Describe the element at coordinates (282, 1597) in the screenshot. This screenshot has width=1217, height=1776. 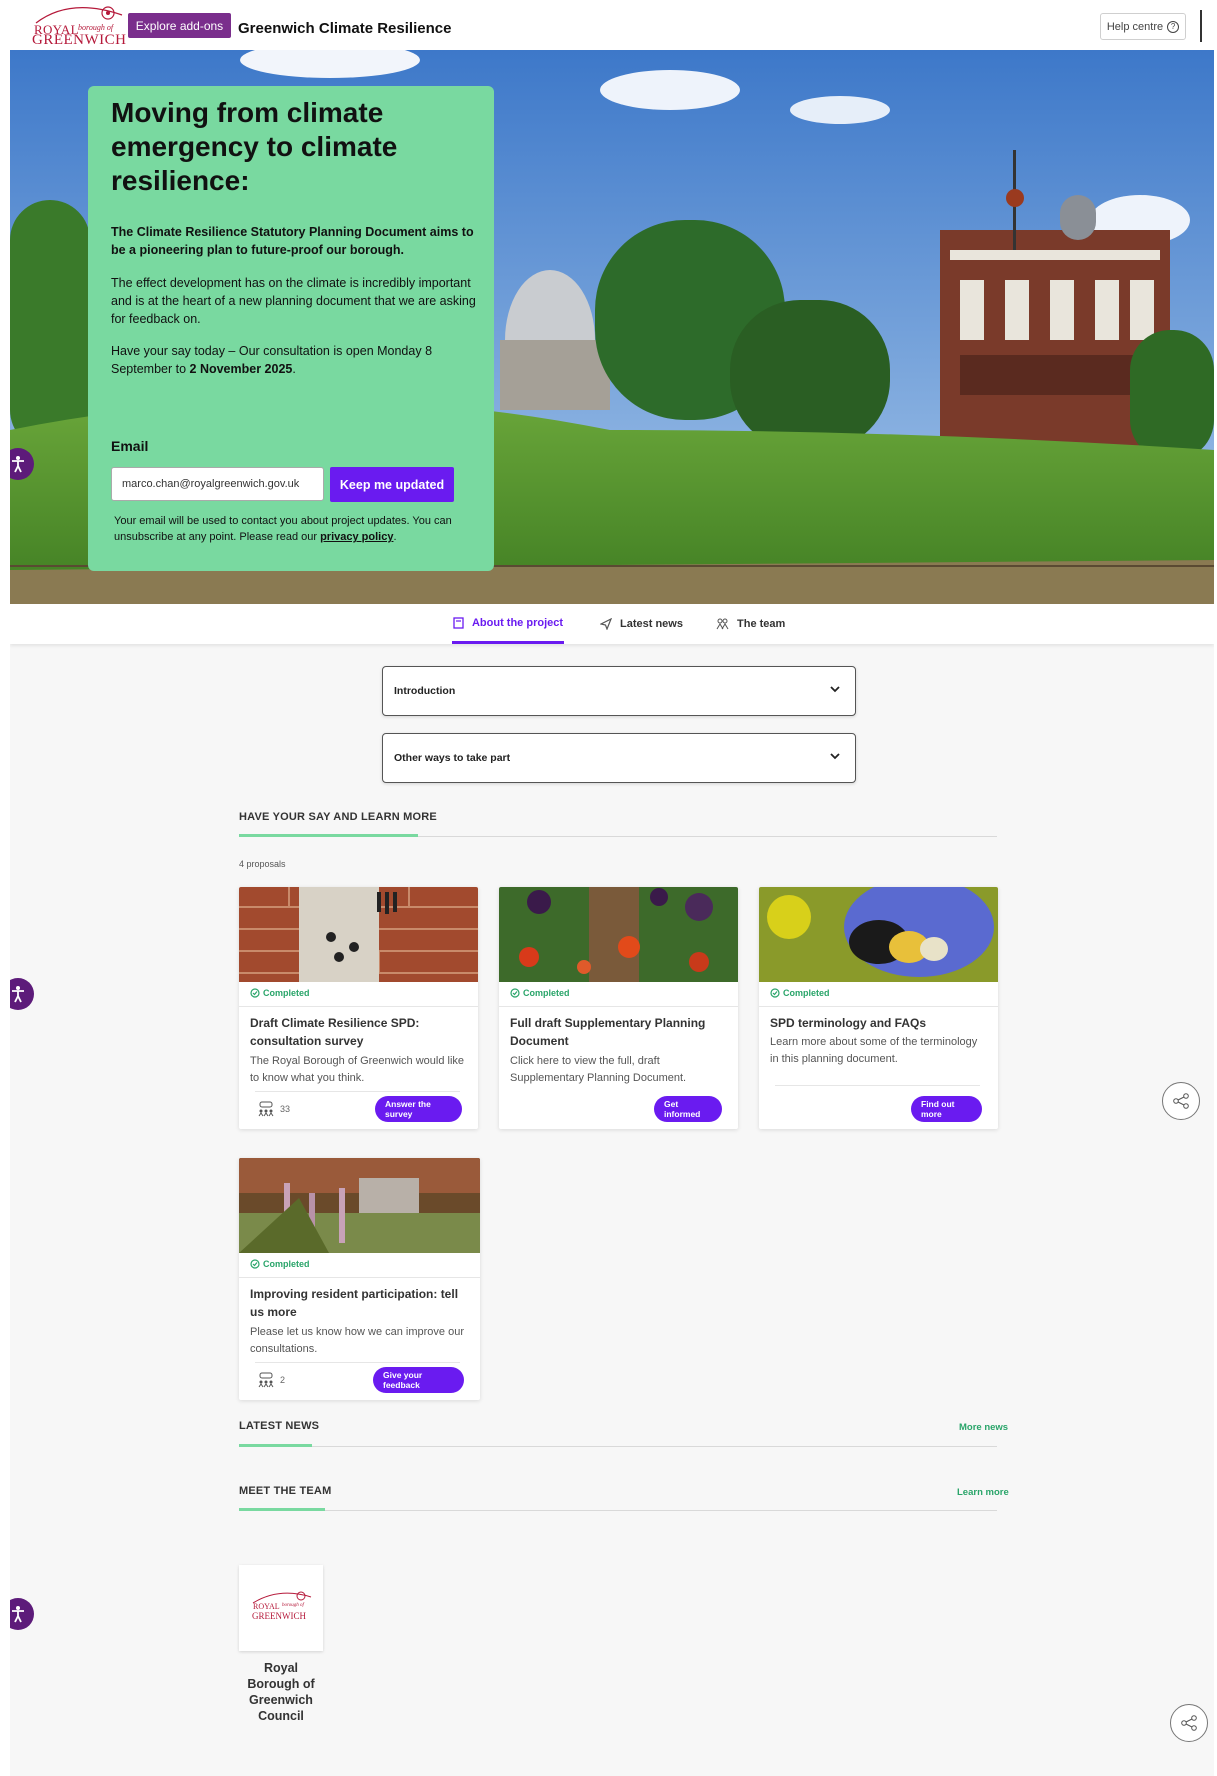
I see `greenwich-logo-small` at that location.